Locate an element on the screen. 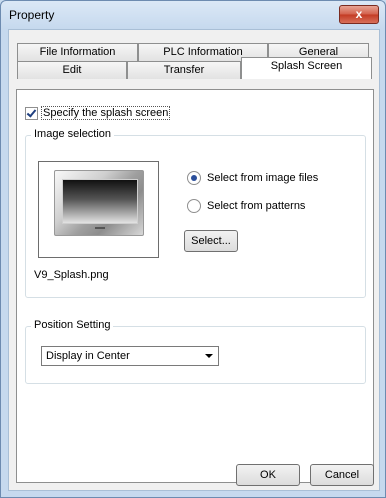 This screenshot has height=498, width=386. image-selection-title: Image selection is located at coordinates (73, 134).